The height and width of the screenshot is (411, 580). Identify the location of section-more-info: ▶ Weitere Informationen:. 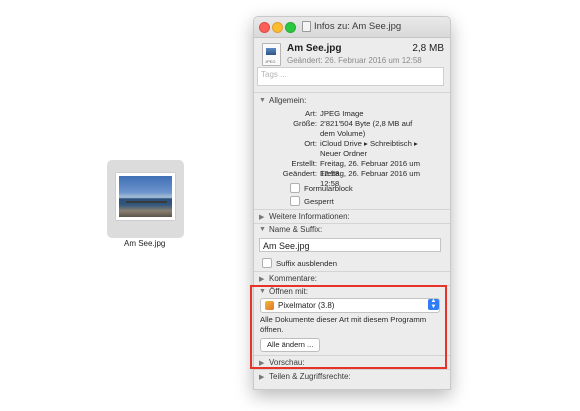
(304, 216).